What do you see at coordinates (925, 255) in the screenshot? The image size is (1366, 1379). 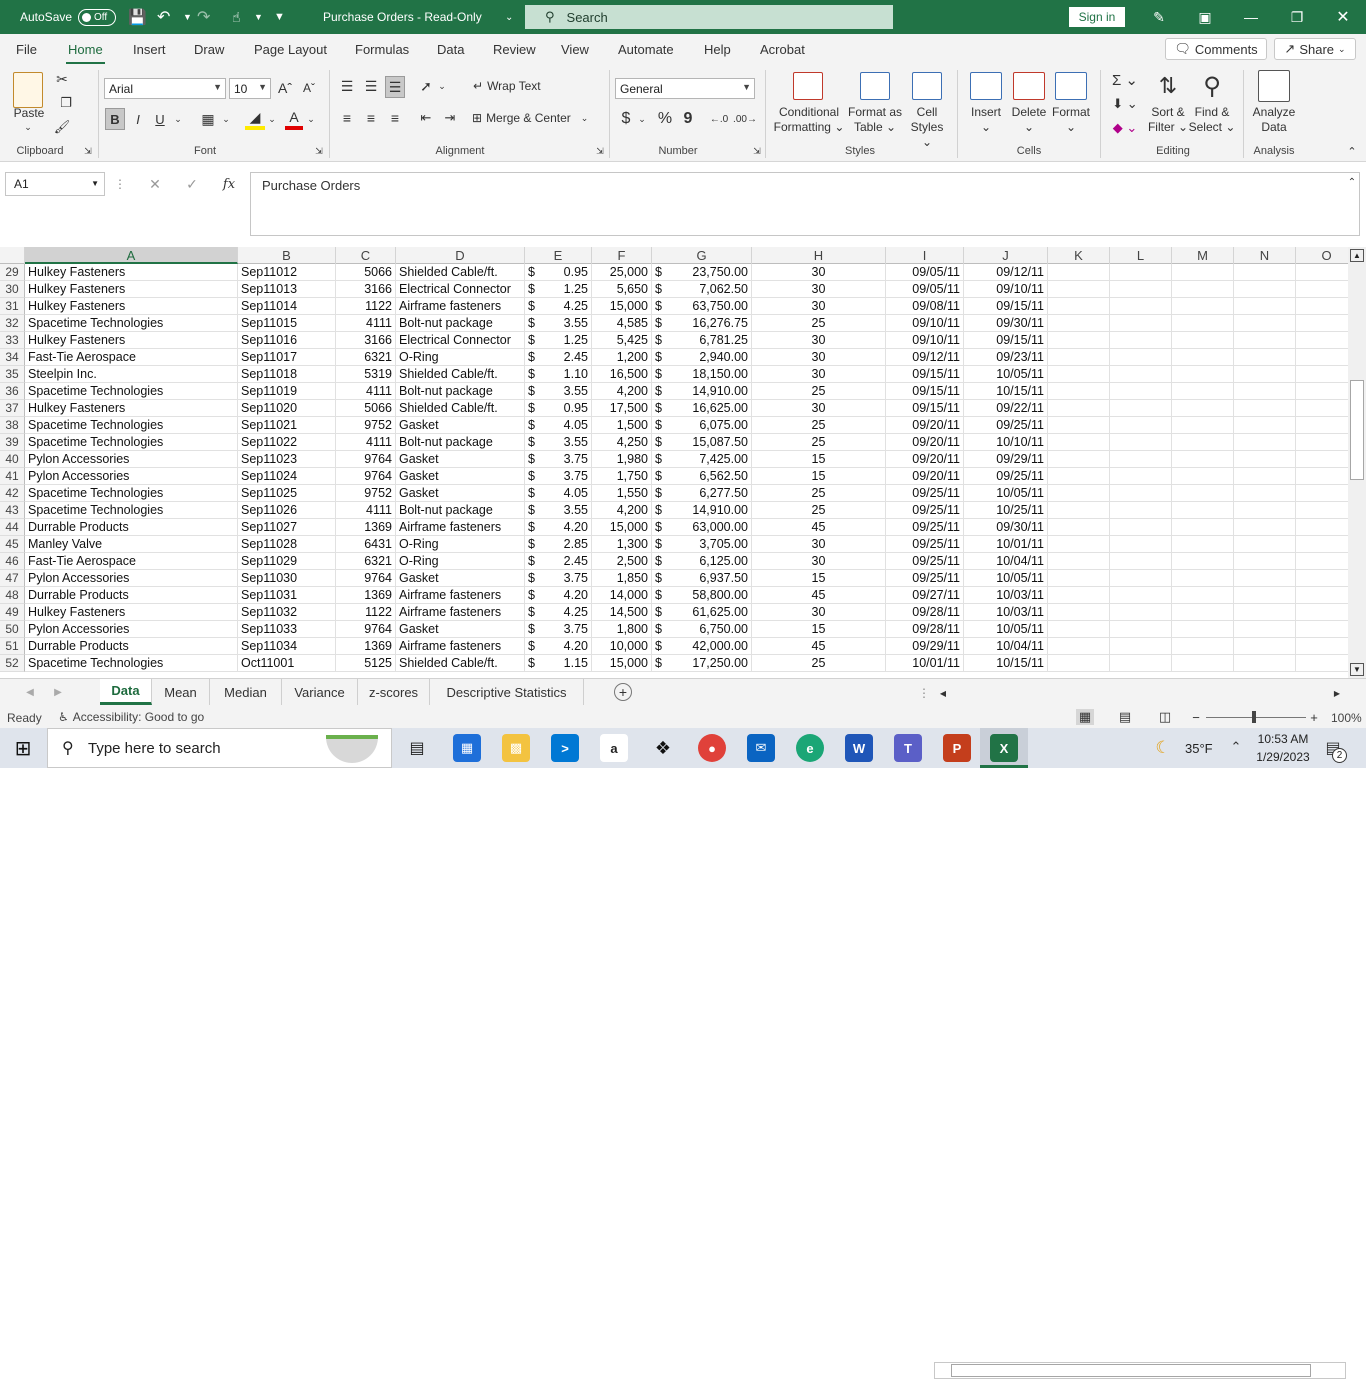 I see `column-header-i: I` at bounding box center [925, 255].